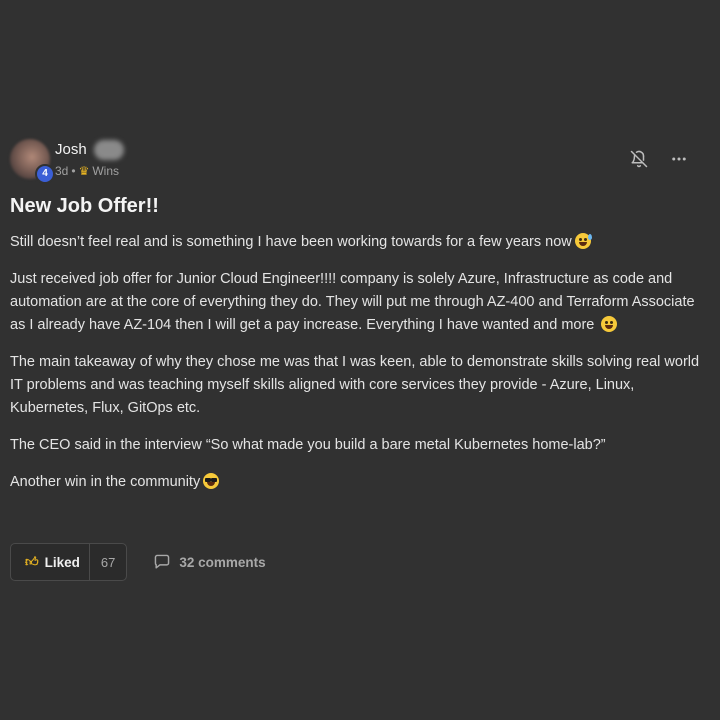  Describe the element at coordinates (84, 171) in the screenshot. I see `crown-icon: ♛` at that location.